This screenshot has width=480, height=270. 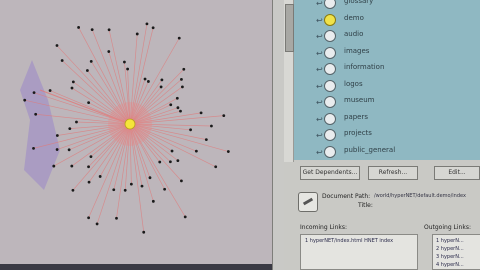 What do you see at coordinates (387, 118) in the screenshot?
I see `tree-list-item: ↩ papers` at bounding box center [387, 118].